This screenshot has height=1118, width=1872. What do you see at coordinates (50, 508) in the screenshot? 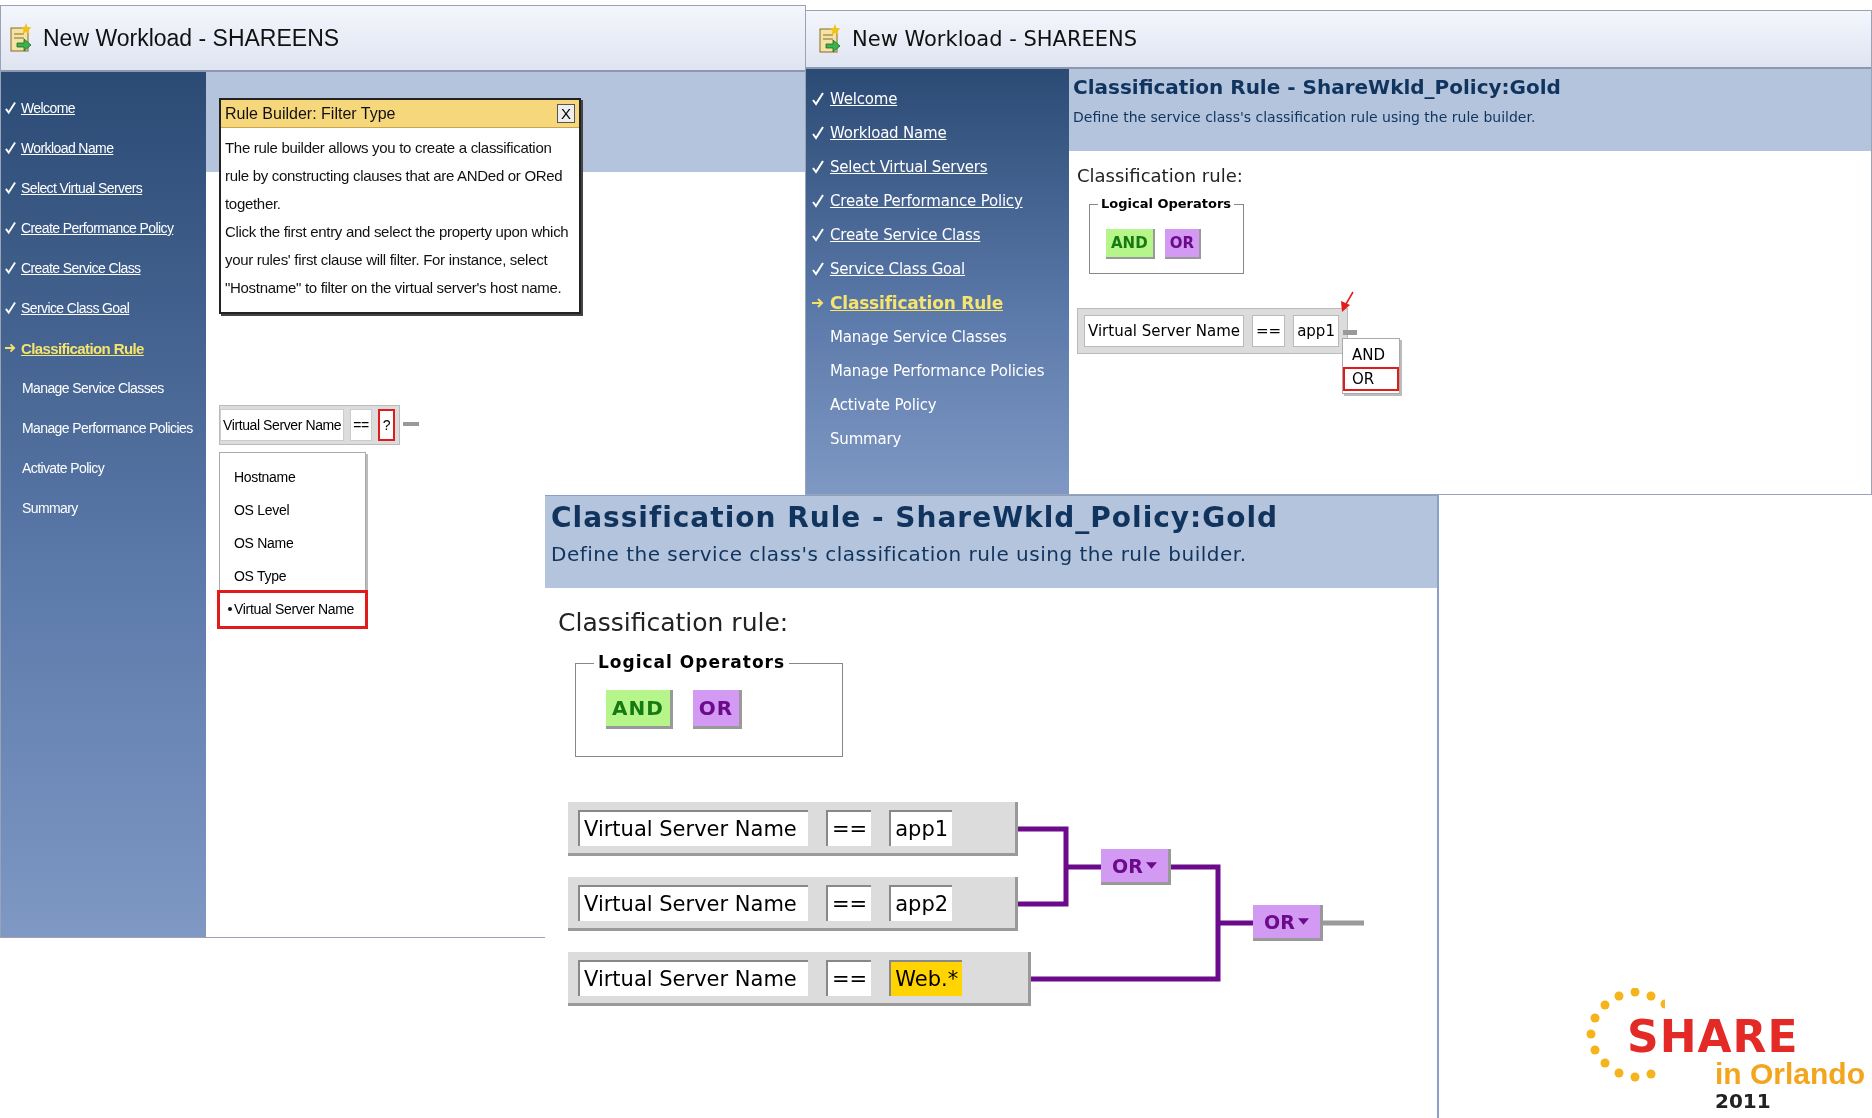
I see `nav-link: Summary` at bounding box center [50, 508].